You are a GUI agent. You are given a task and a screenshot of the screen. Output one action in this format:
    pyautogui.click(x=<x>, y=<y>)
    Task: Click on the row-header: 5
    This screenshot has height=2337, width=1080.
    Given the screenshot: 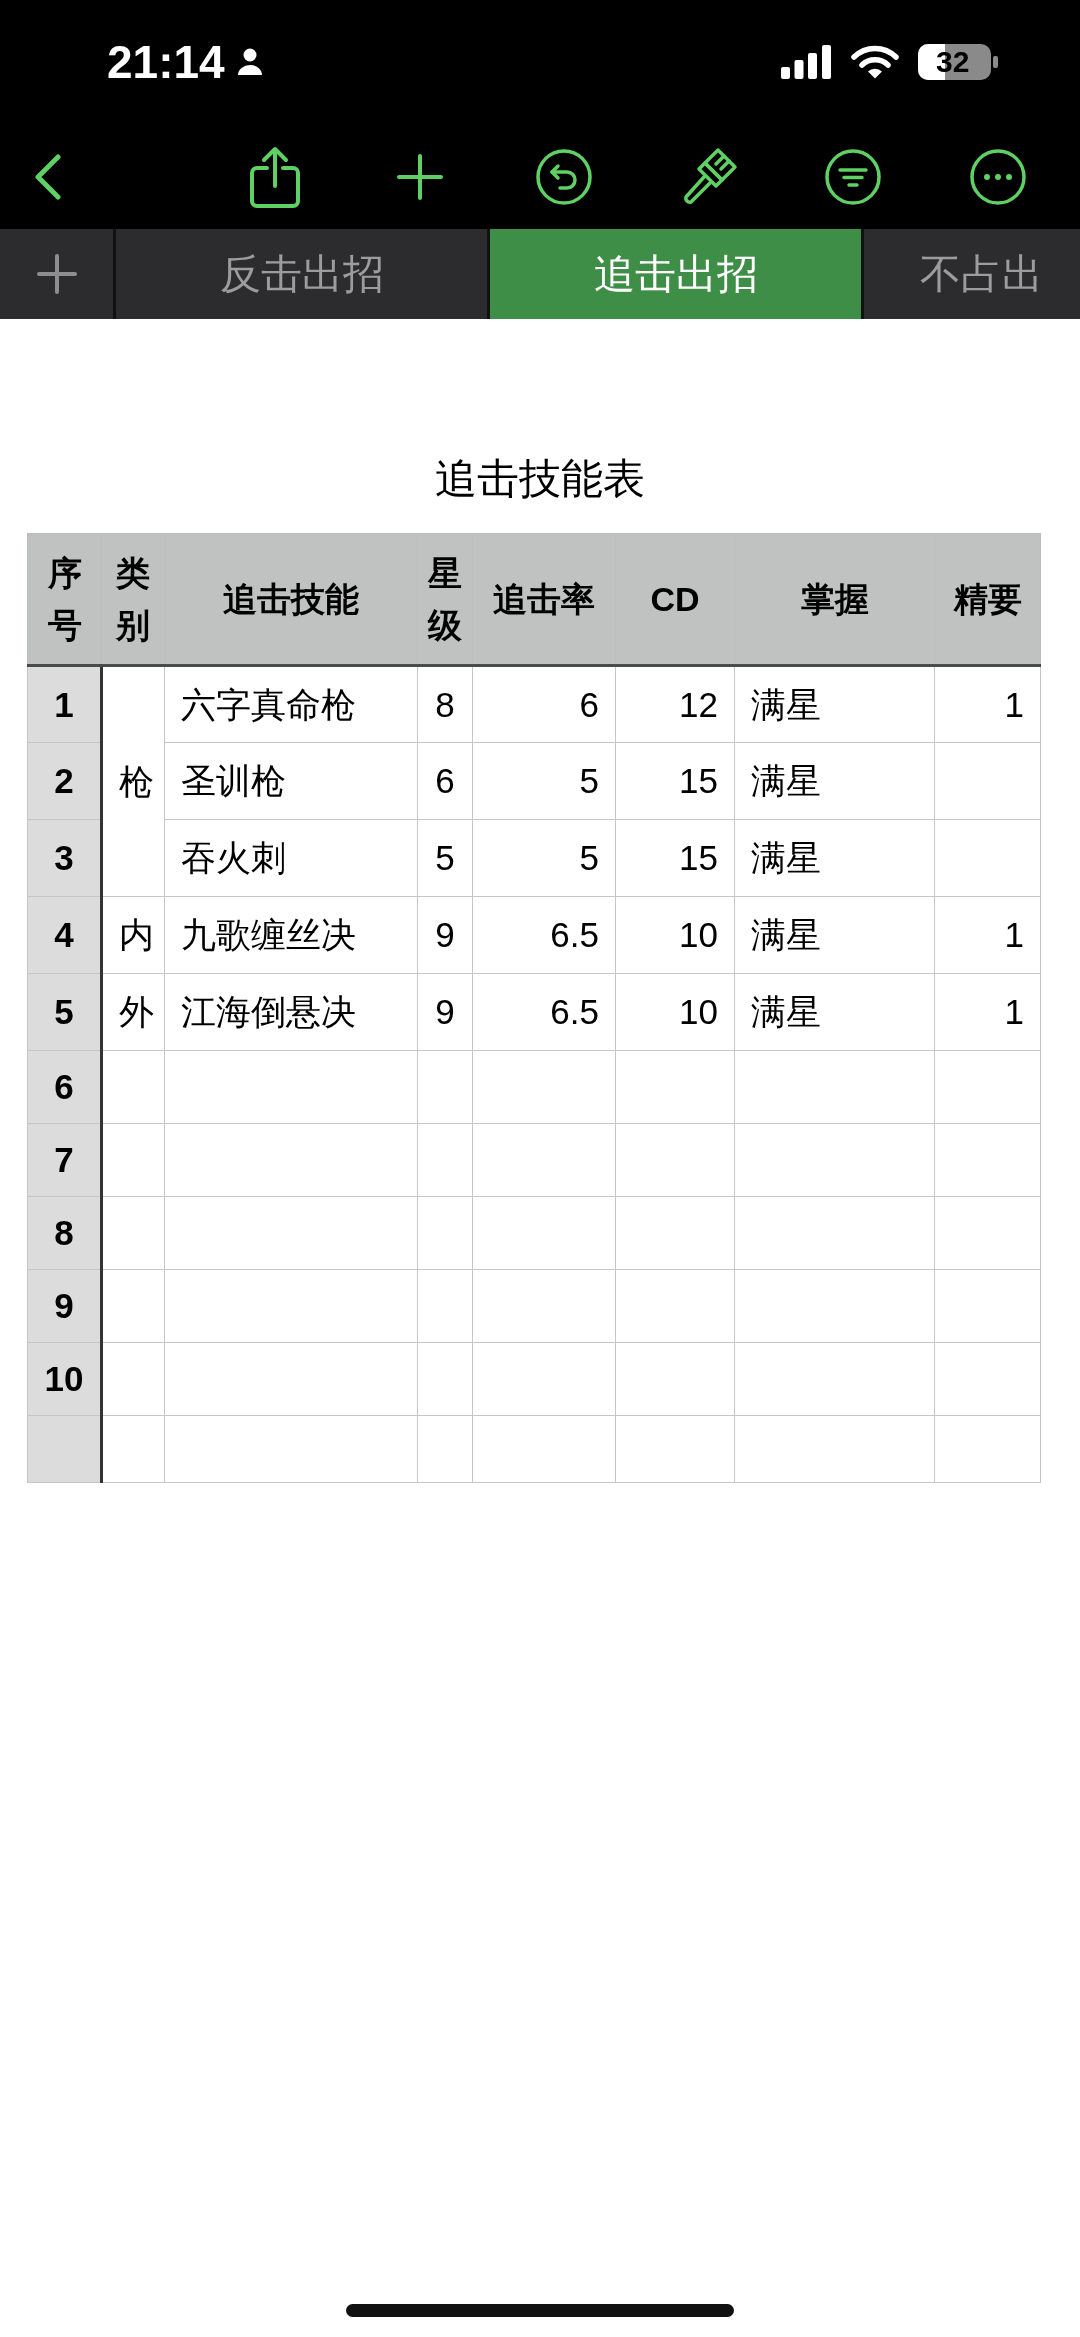 What is the action you would take?
    pyautogui.click(x=64, y=1012)
    